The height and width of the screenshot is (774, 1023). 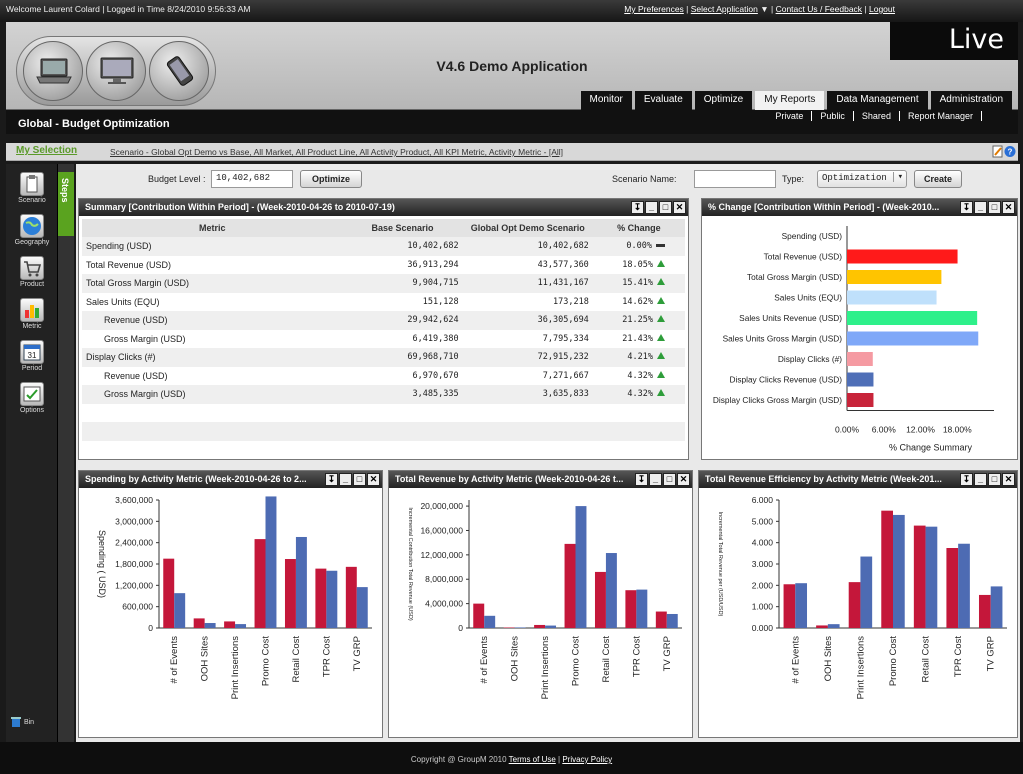 I want to click on col-header-pct: % Change, so click(x=638, y=228).